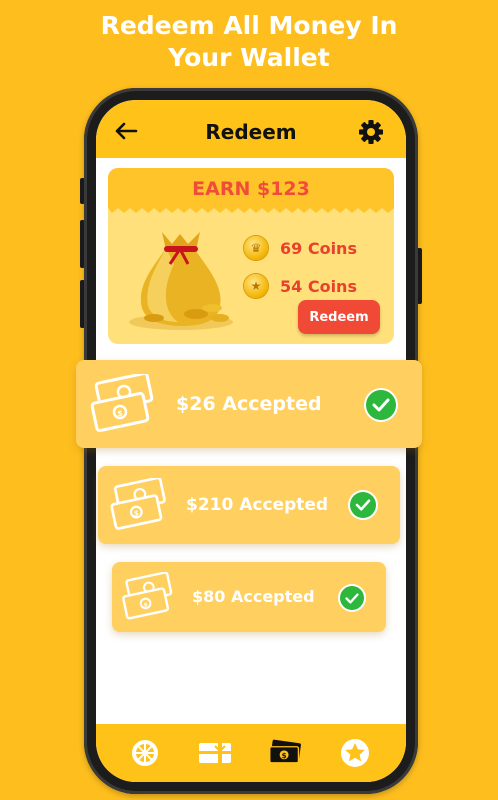  I want to click on top-bar: Redeem, so click(251, 129).